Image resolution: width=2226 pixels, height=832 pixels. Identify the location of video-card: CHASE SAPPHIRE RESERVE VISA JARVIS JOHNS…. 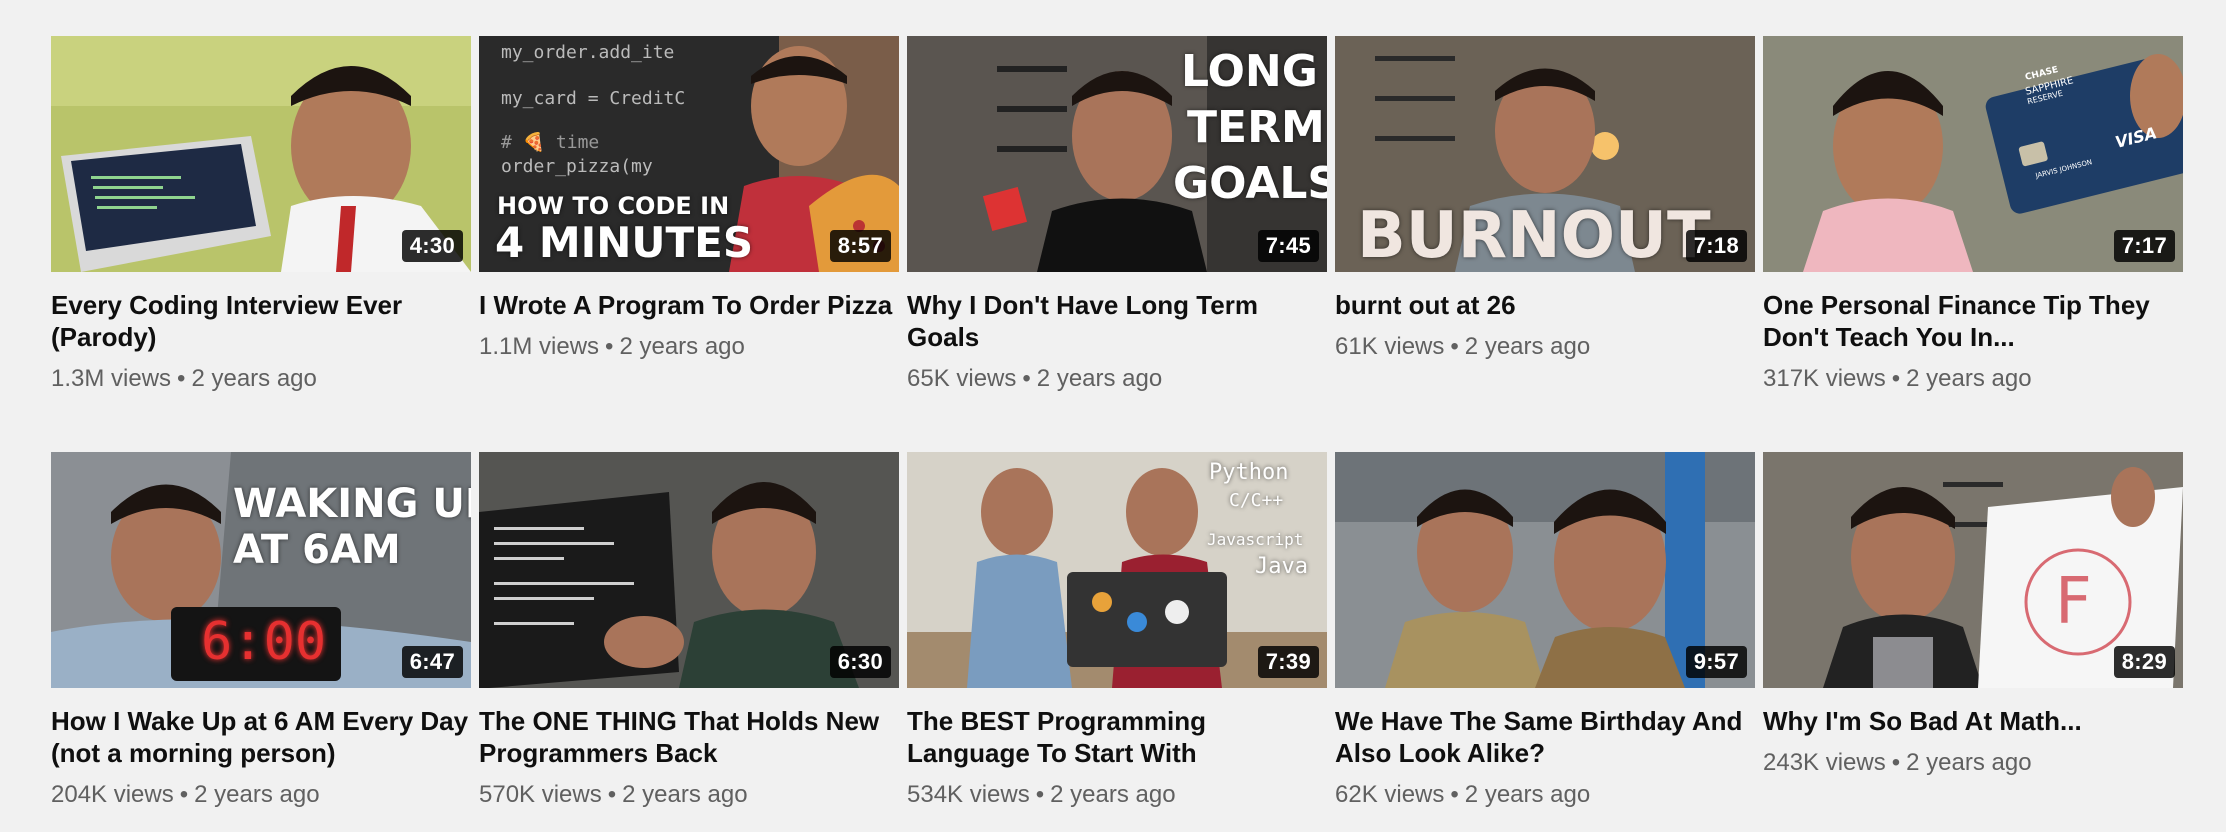
(1973, 226).